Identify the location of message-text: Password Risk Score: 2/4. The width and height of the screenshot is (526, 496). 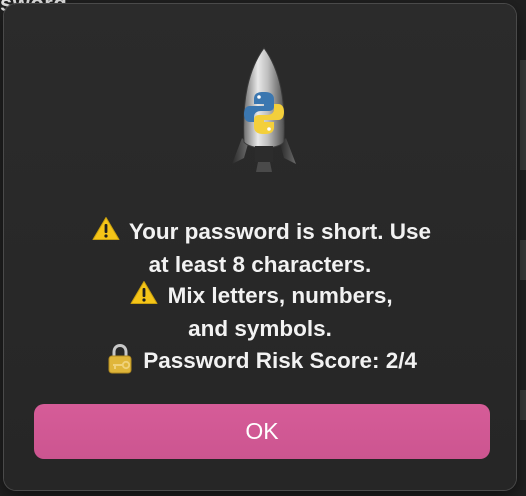
(280, 360).